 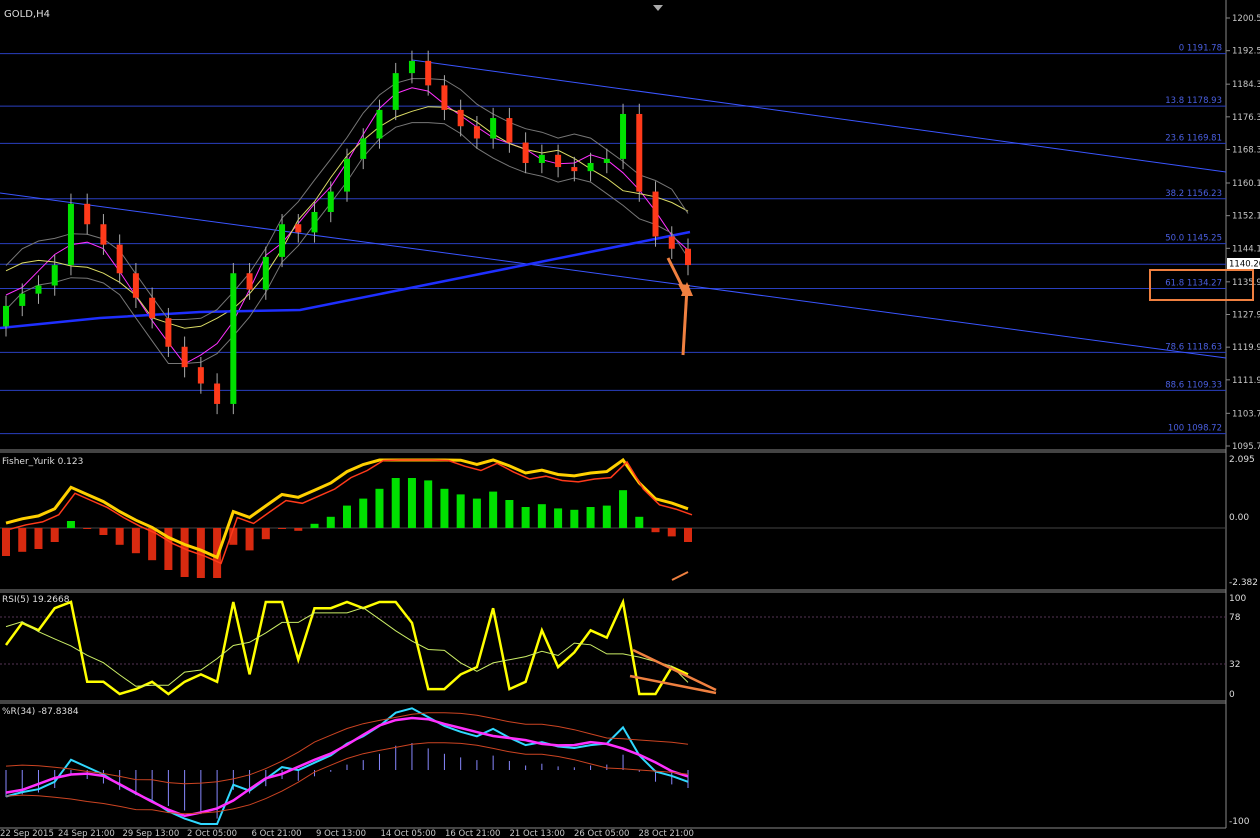 What do you see at coordinates (1237, 599) in the screenshot?
I see `rsi-tick-100: 100` at bounding box center [1237, 599].